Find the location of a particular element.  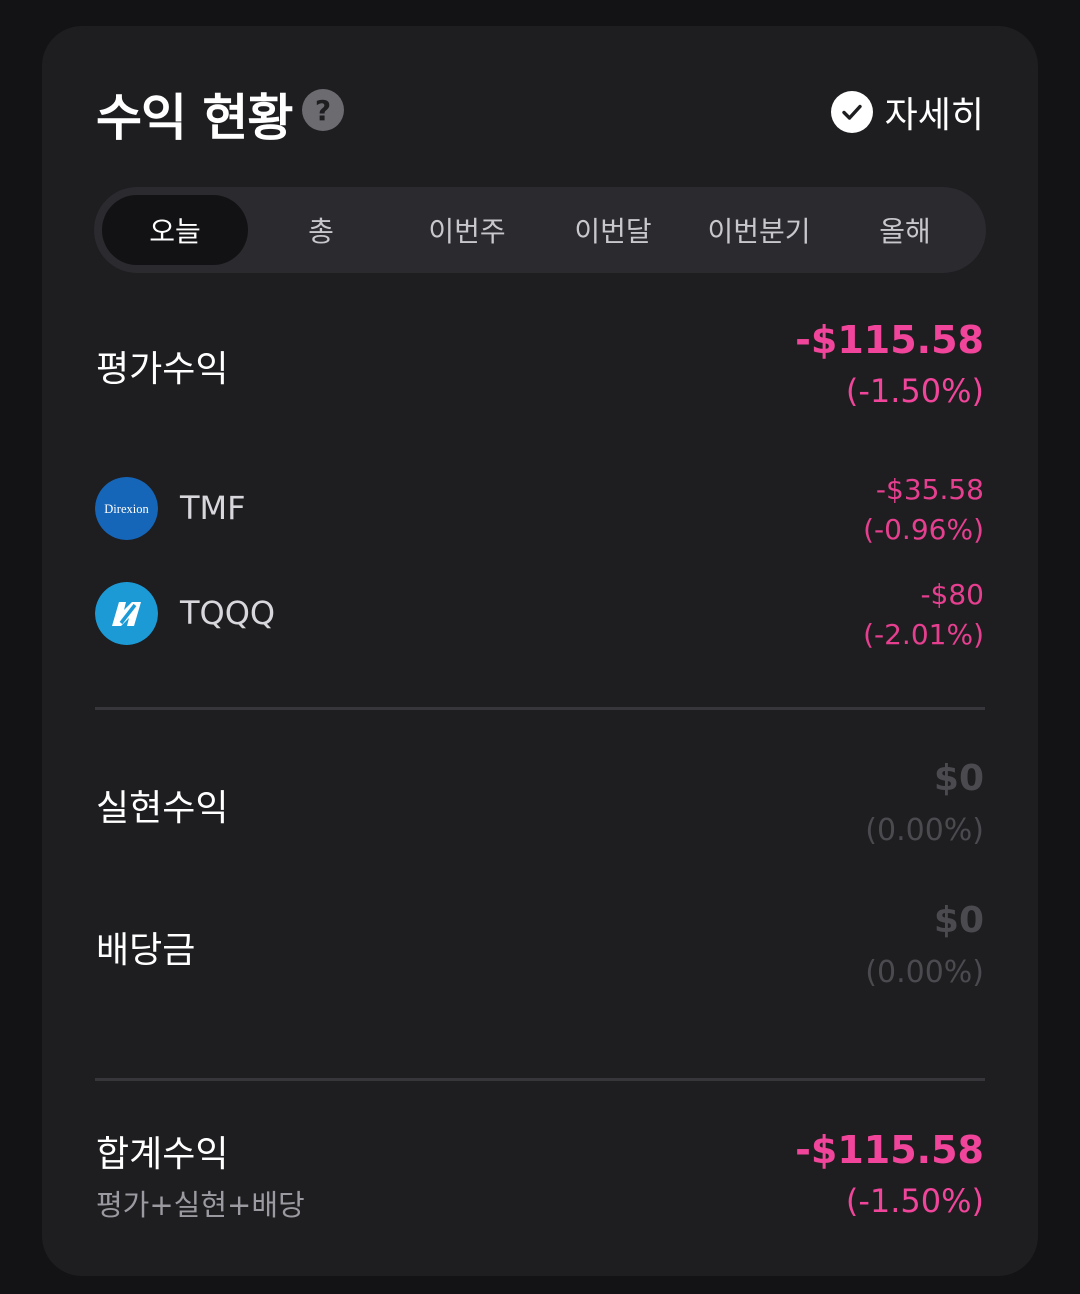

holding-amount-tmf: -$35.58 is located at coordinates (929, 489).